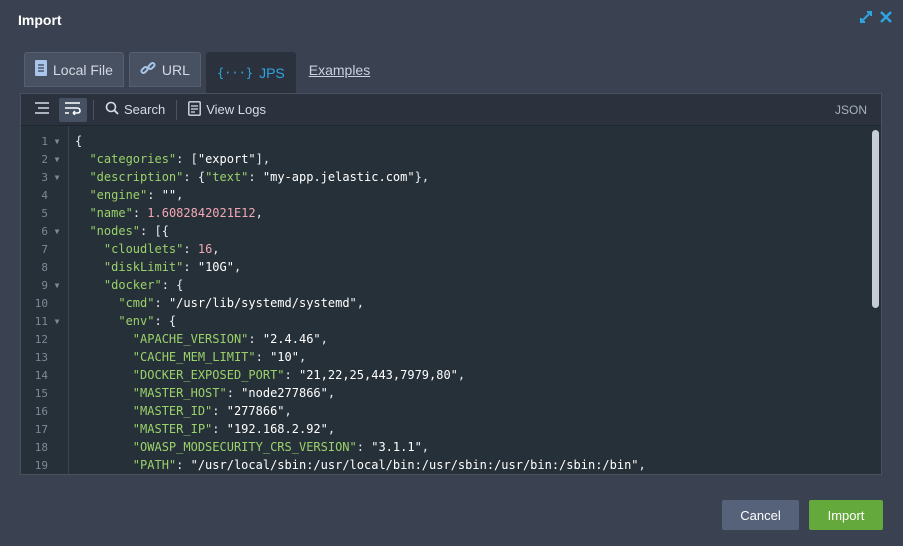 The height and width of the screenshot is (546, 903). I want to click on line-number: 10, so click(44, 303).